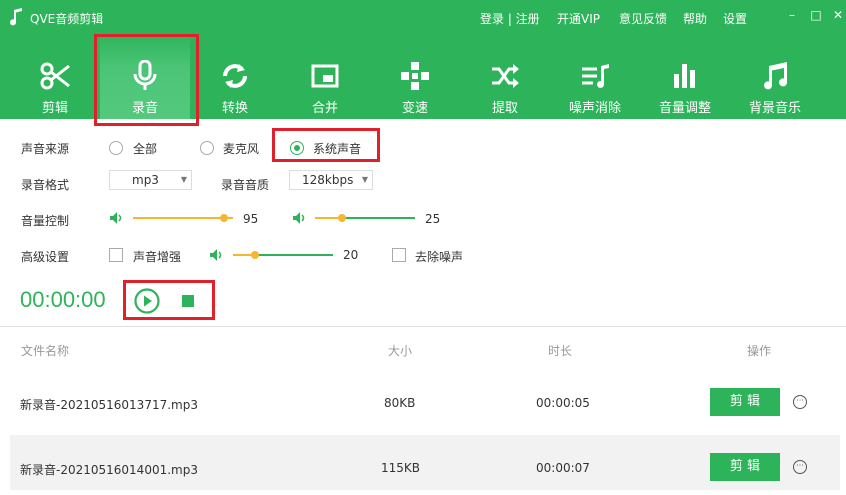  What do you see at coordinates (109, 470) in the screenshot?
I see `file-name: 新录音-20210516014001.mp3` at bounding box center [109, 470].